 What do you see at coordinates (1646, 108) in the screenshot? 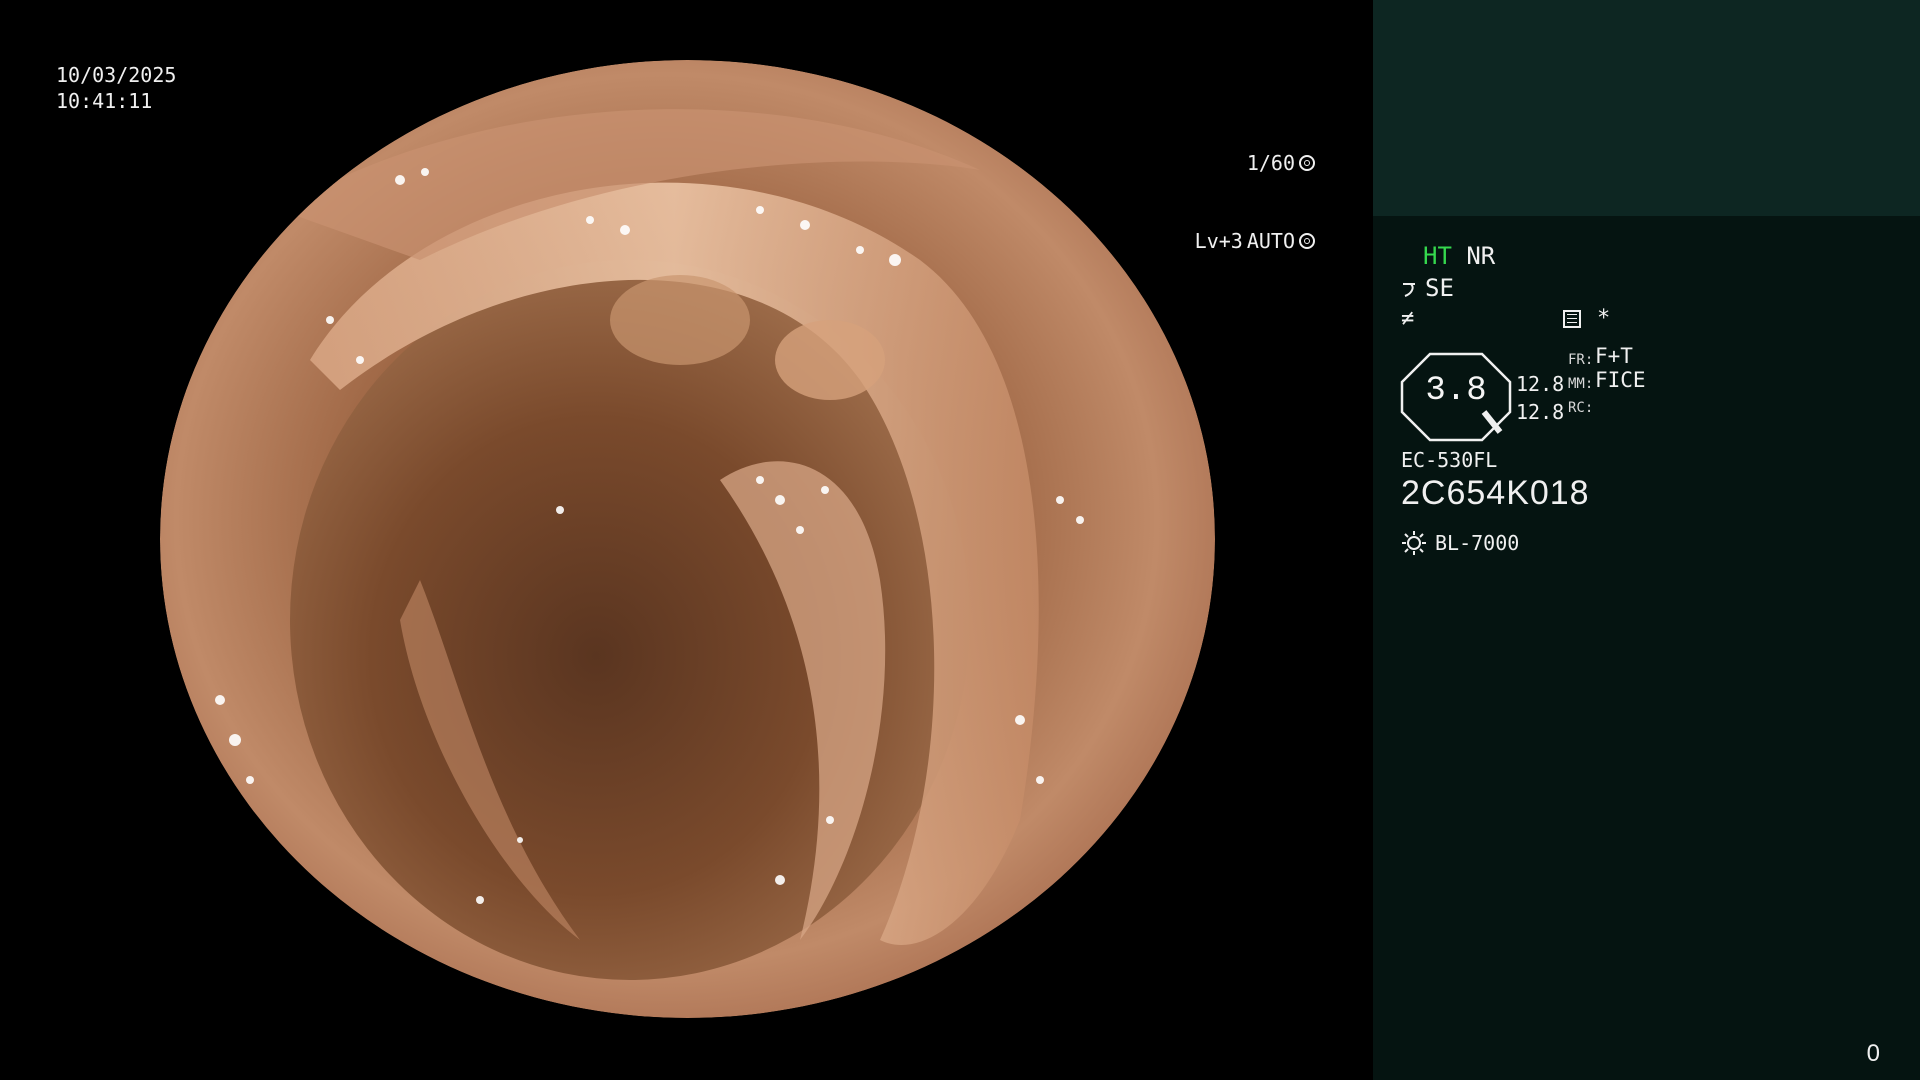
I see `panel-header-block` at bounding box center [1646, 108].